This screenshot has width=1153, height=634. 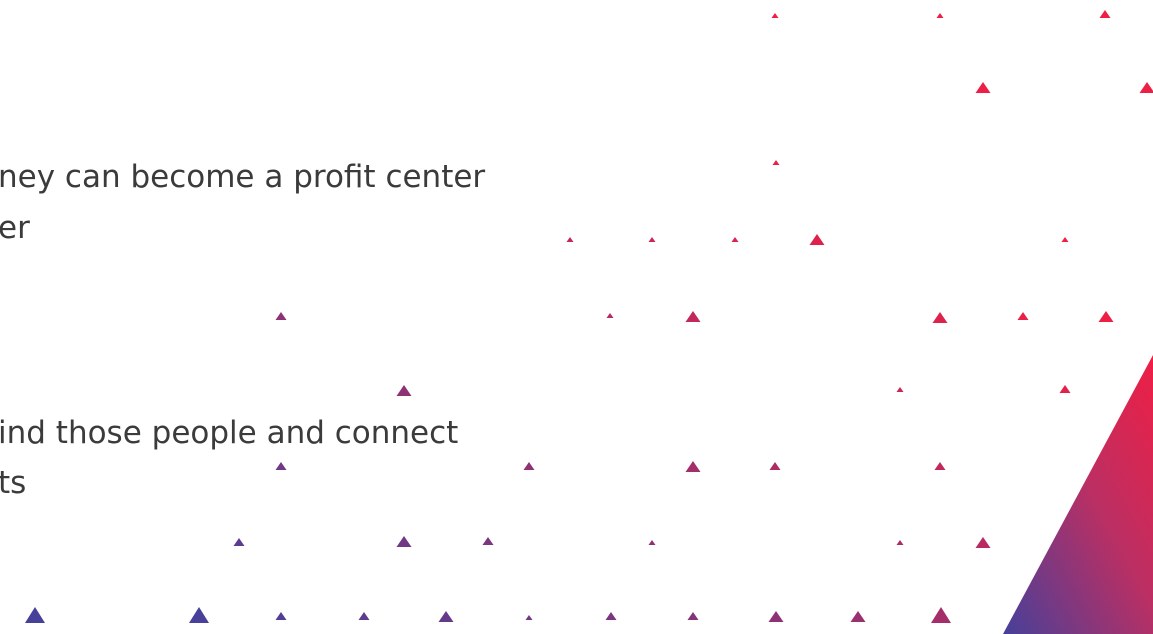 I want to click on bullet-line-4: ts, so click(x=13, y=483).